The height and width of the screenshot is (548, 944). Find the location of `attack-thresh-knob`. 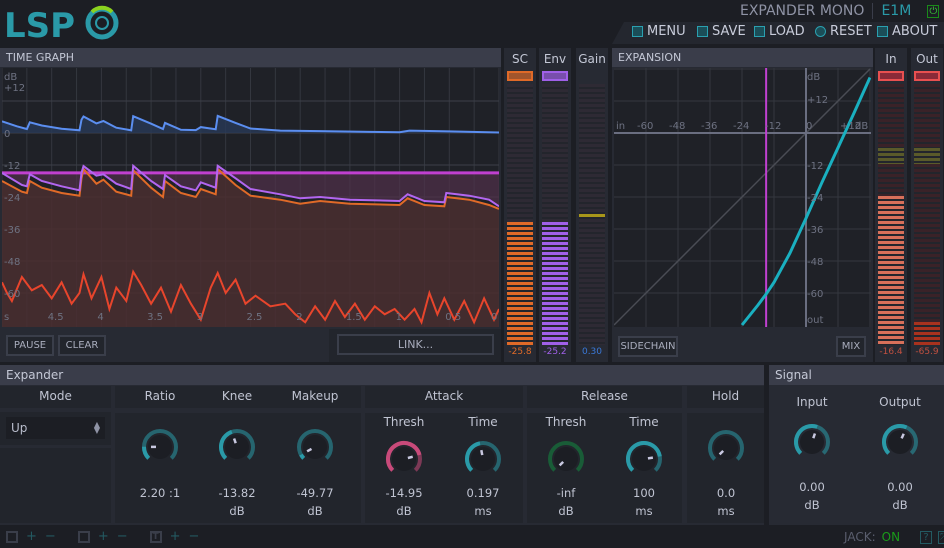

attack-thresh-knob is located at coordinates (404, 459).